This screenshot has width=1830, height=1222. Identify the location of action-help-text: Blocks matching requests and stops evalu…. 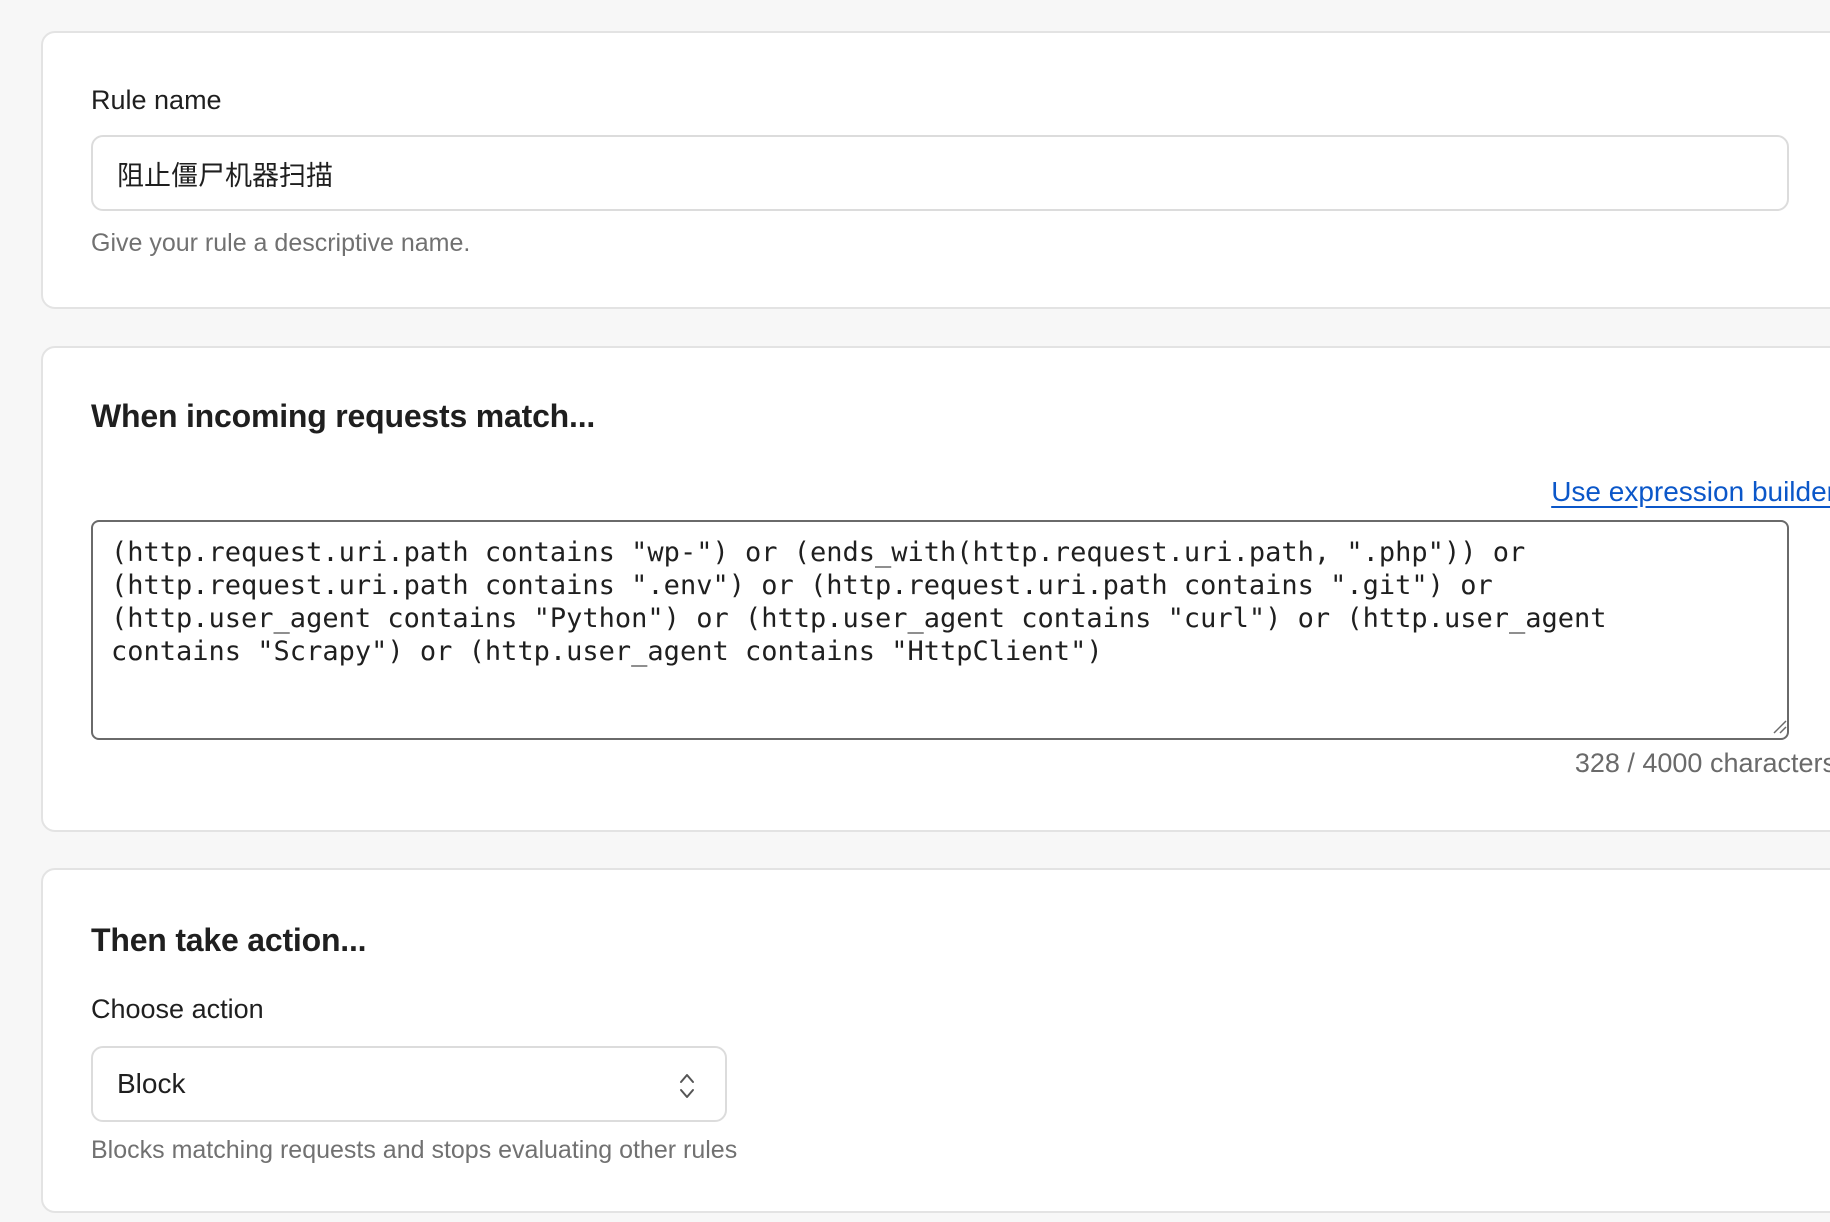
(414, 1150).